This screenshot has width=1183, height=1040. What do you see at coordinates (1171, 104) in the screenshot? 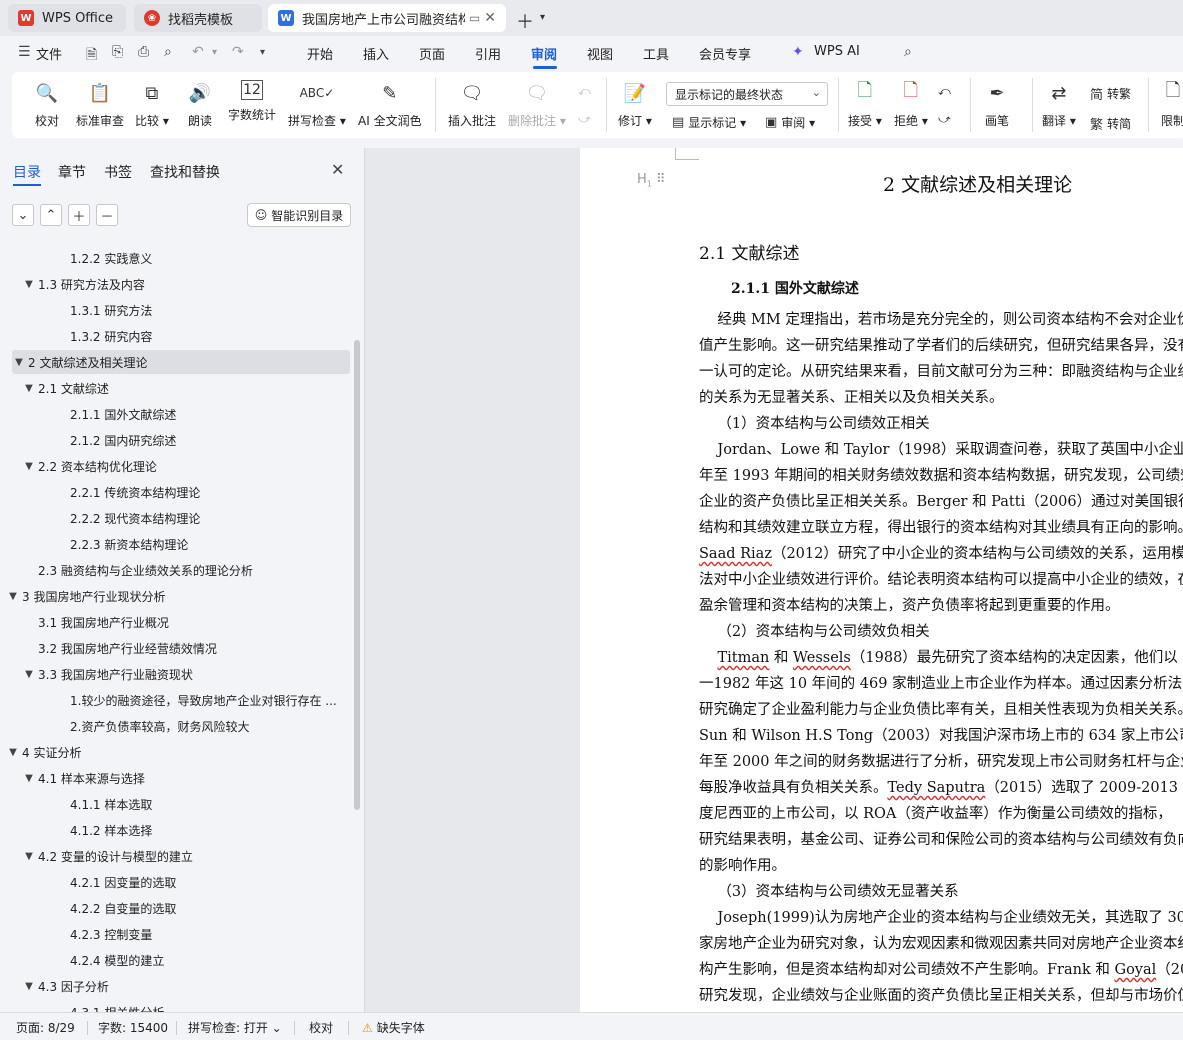
I see `restrict-editing-button: 🗋 限制` at bounding box center [1171, 104].